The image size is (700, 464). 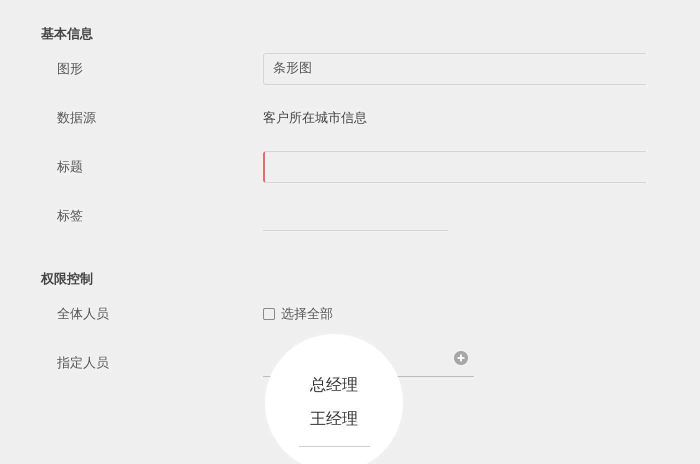 I want to click on dropdown-option: 王经理, so click(x=334, y=419).